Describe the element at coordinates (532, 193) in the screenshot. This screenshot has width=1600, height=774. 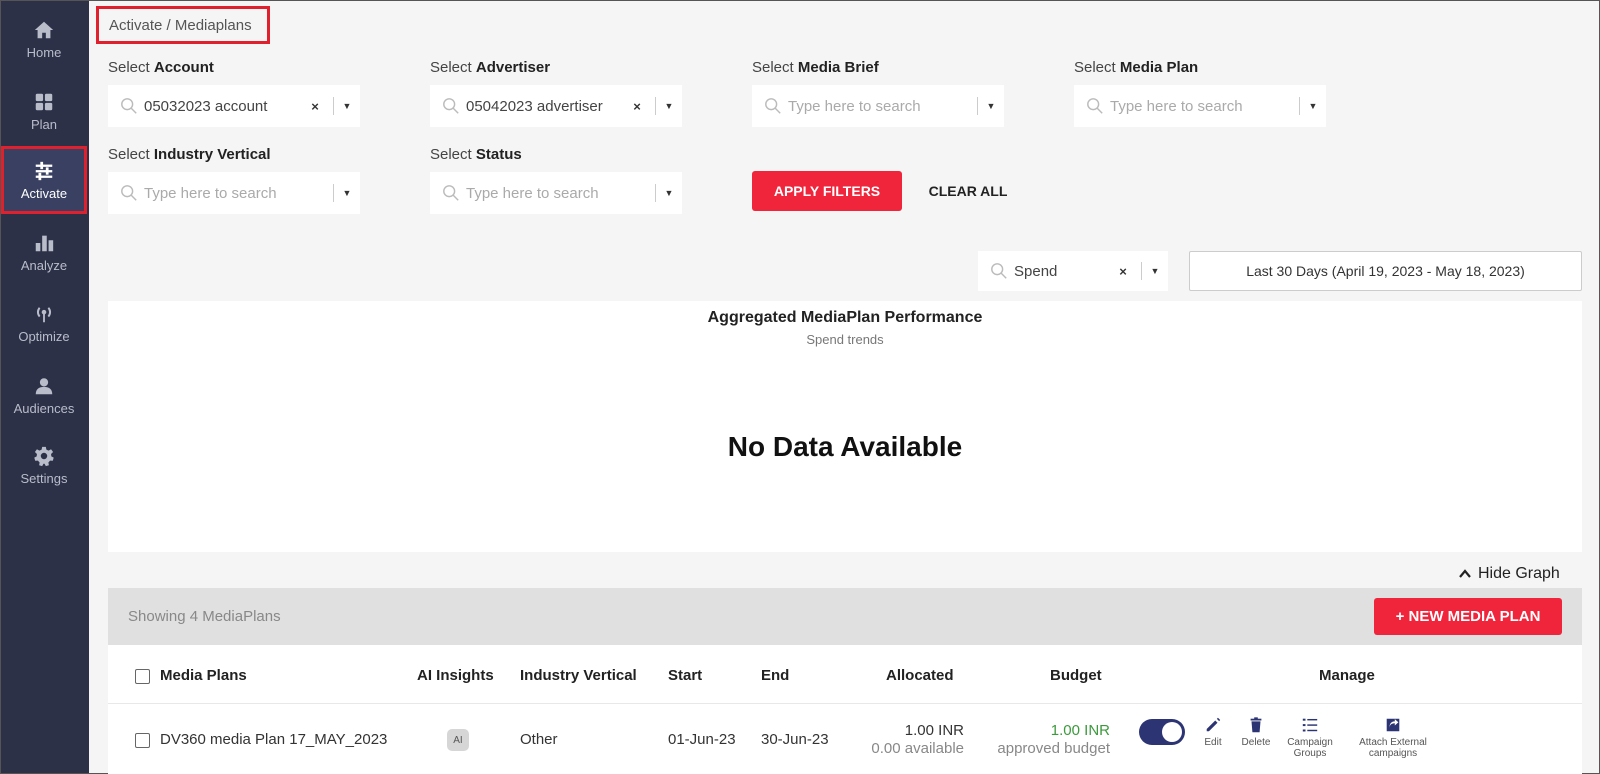
I see `status-placeholder: Type here to search` at that location.